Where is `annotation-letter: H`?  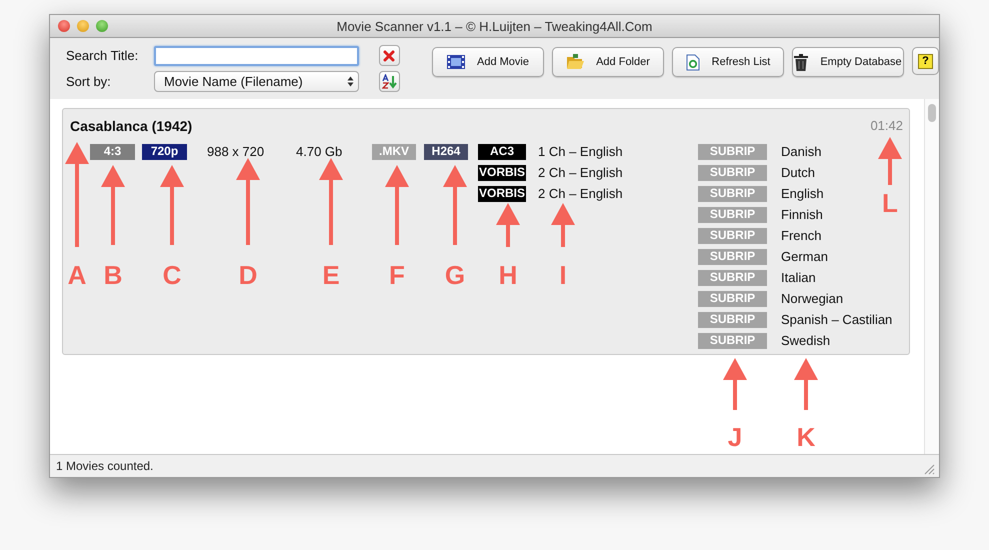 annotation-letter: H is located at coordinates (508, 275).